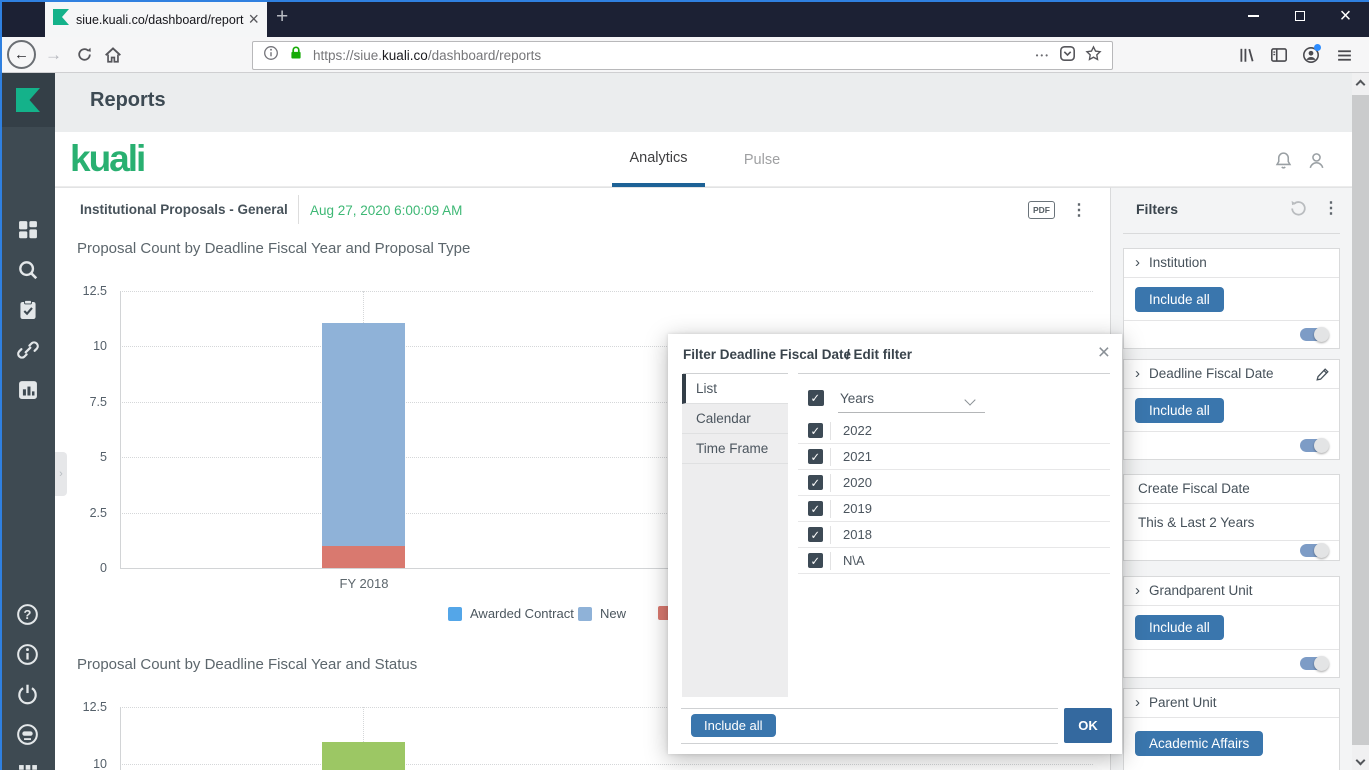 Image resolution: width=1369 pixels, height=770 pixels. I want to click on panel-expander, so click(61, 474).